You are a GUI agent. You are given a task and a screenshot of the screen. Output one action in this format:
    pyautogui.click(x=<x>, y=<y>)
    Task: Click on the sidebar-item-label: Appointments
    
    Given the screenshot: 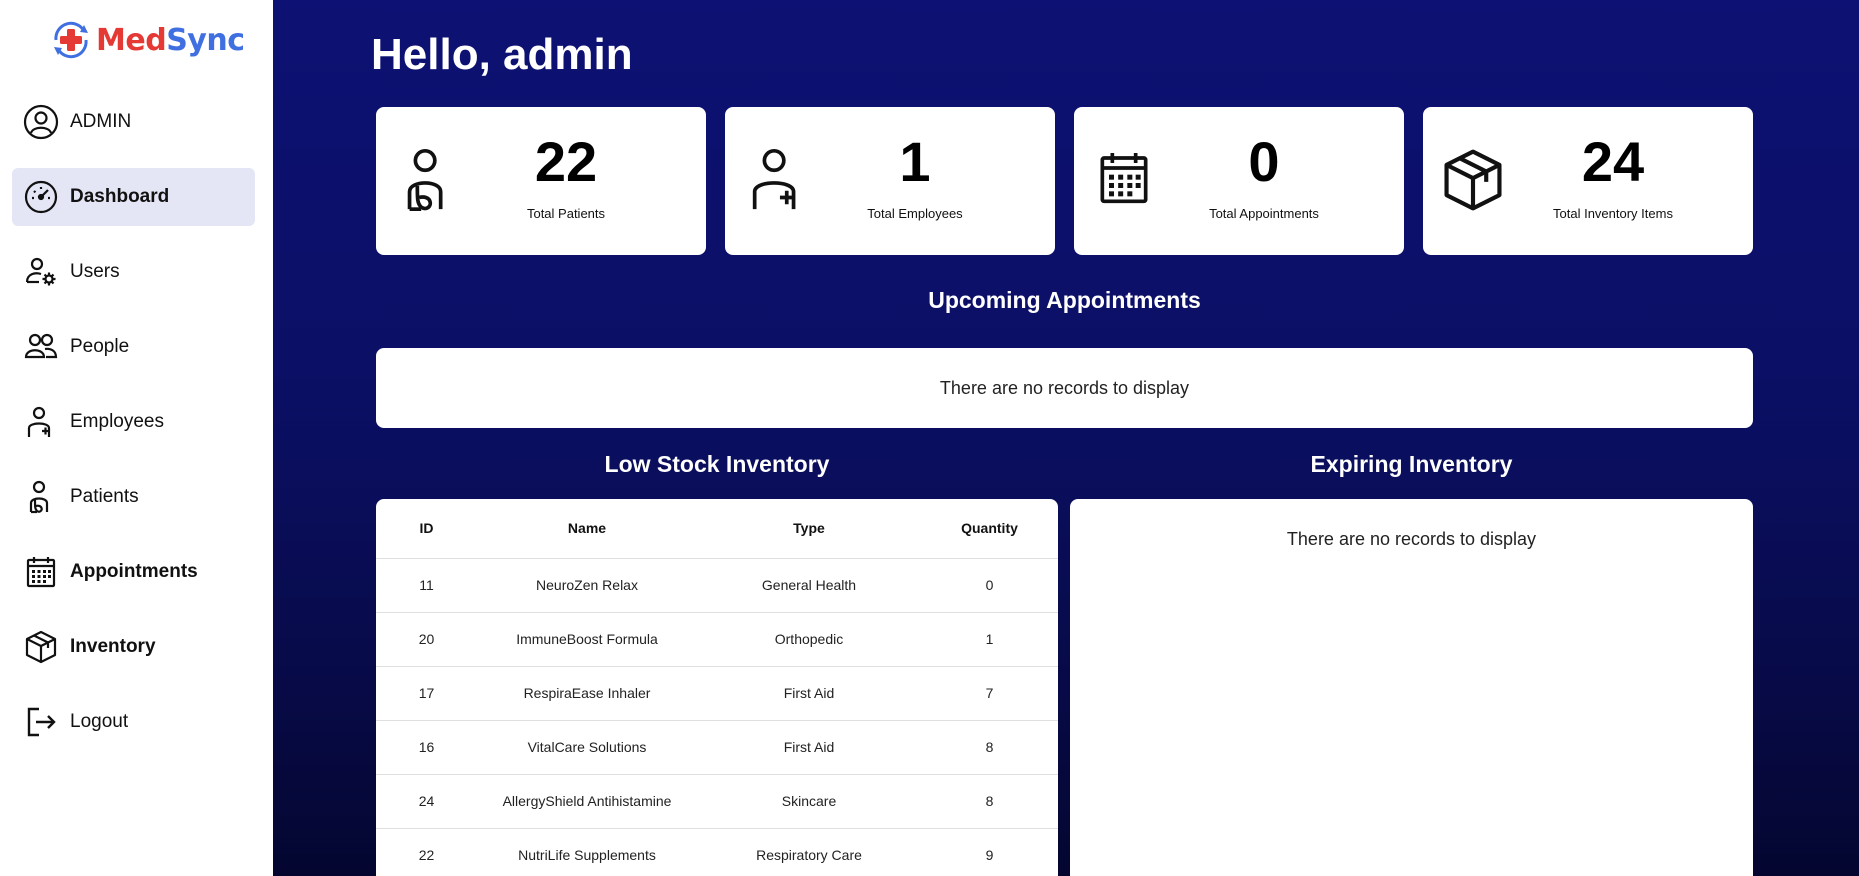 What is the action you would take?
    pyautogui.click(x=134, y=571)
    